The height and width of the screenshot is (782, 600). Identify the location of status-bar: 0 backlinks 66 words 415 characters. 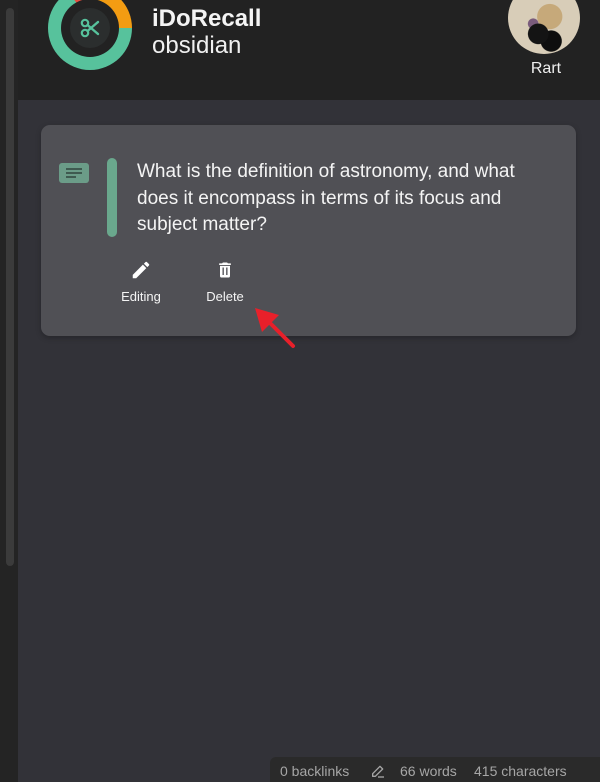
(435, 769).